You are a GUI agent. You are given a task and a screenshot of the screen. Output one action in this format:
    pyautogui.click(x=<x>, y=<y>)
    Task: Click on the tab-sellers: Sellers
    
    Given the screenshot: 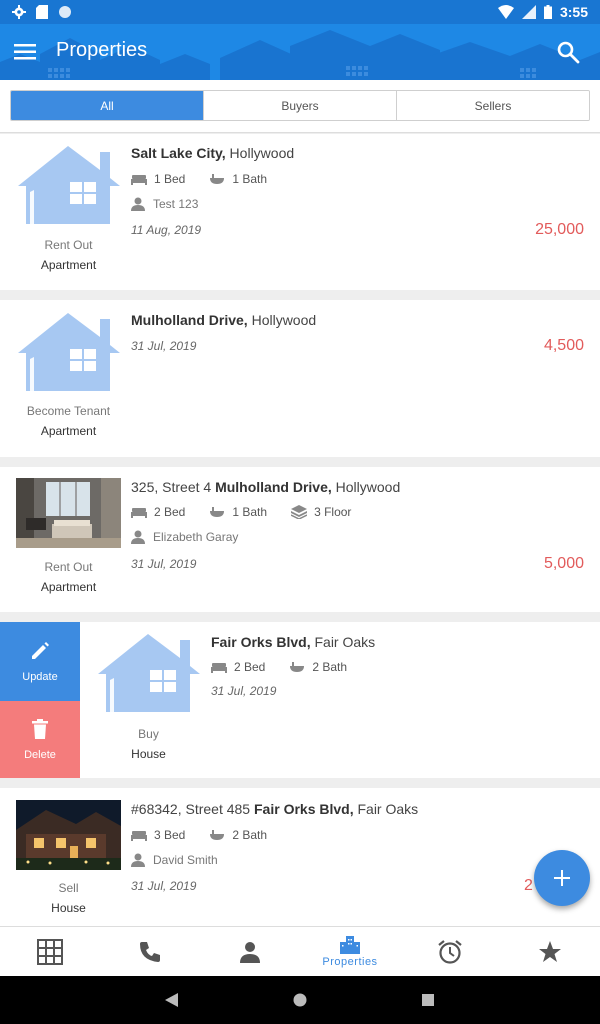 What is the action you would take?
    pyautogui.click(x=493, y=105)
    